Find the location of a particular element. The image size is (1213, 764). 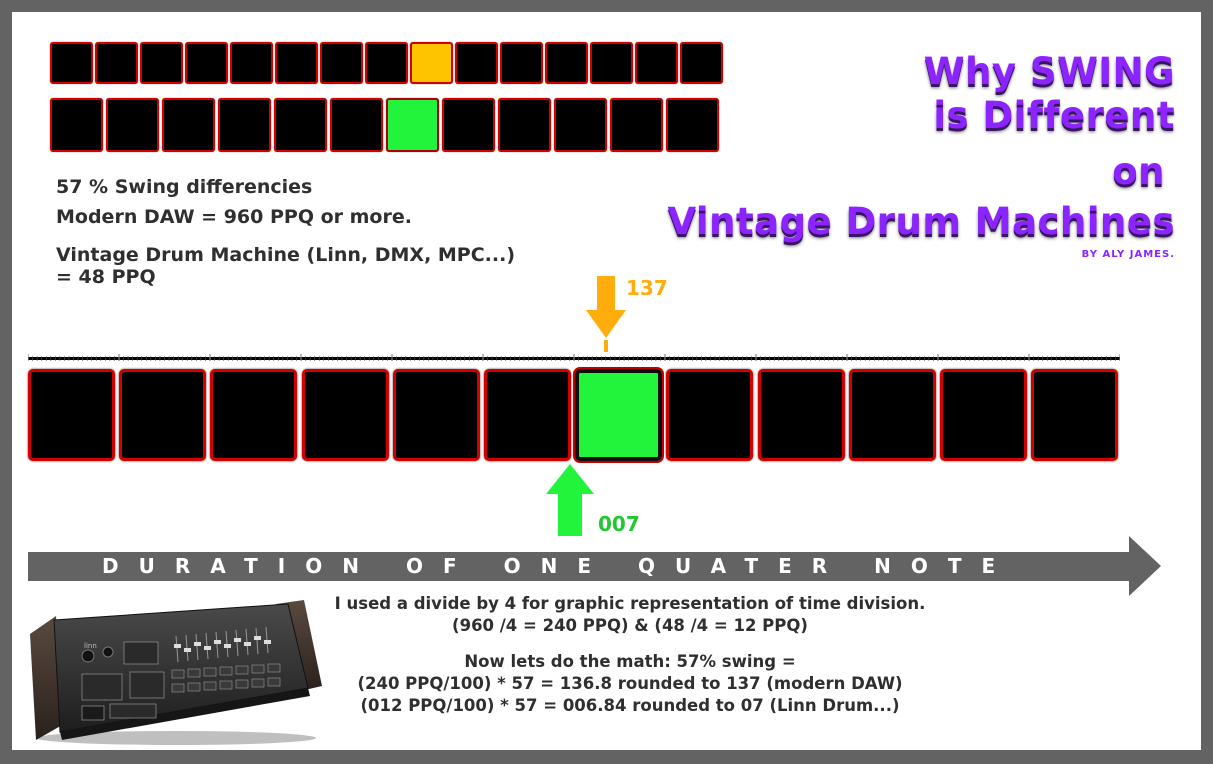

svg-text: linn is located at coordinates (90, 646).